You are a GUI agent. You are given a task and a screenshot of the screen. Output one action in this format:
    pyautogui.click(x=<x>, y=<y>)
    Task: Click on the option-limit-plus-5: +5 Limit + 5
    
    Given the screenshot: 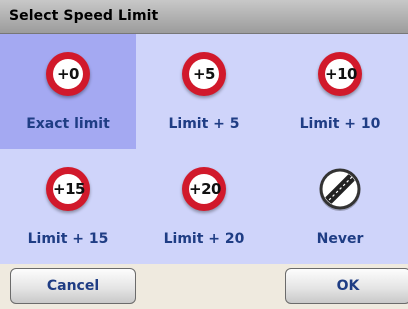 What is the action you would take?
    pyautogui.click(x=204, y=91)
    